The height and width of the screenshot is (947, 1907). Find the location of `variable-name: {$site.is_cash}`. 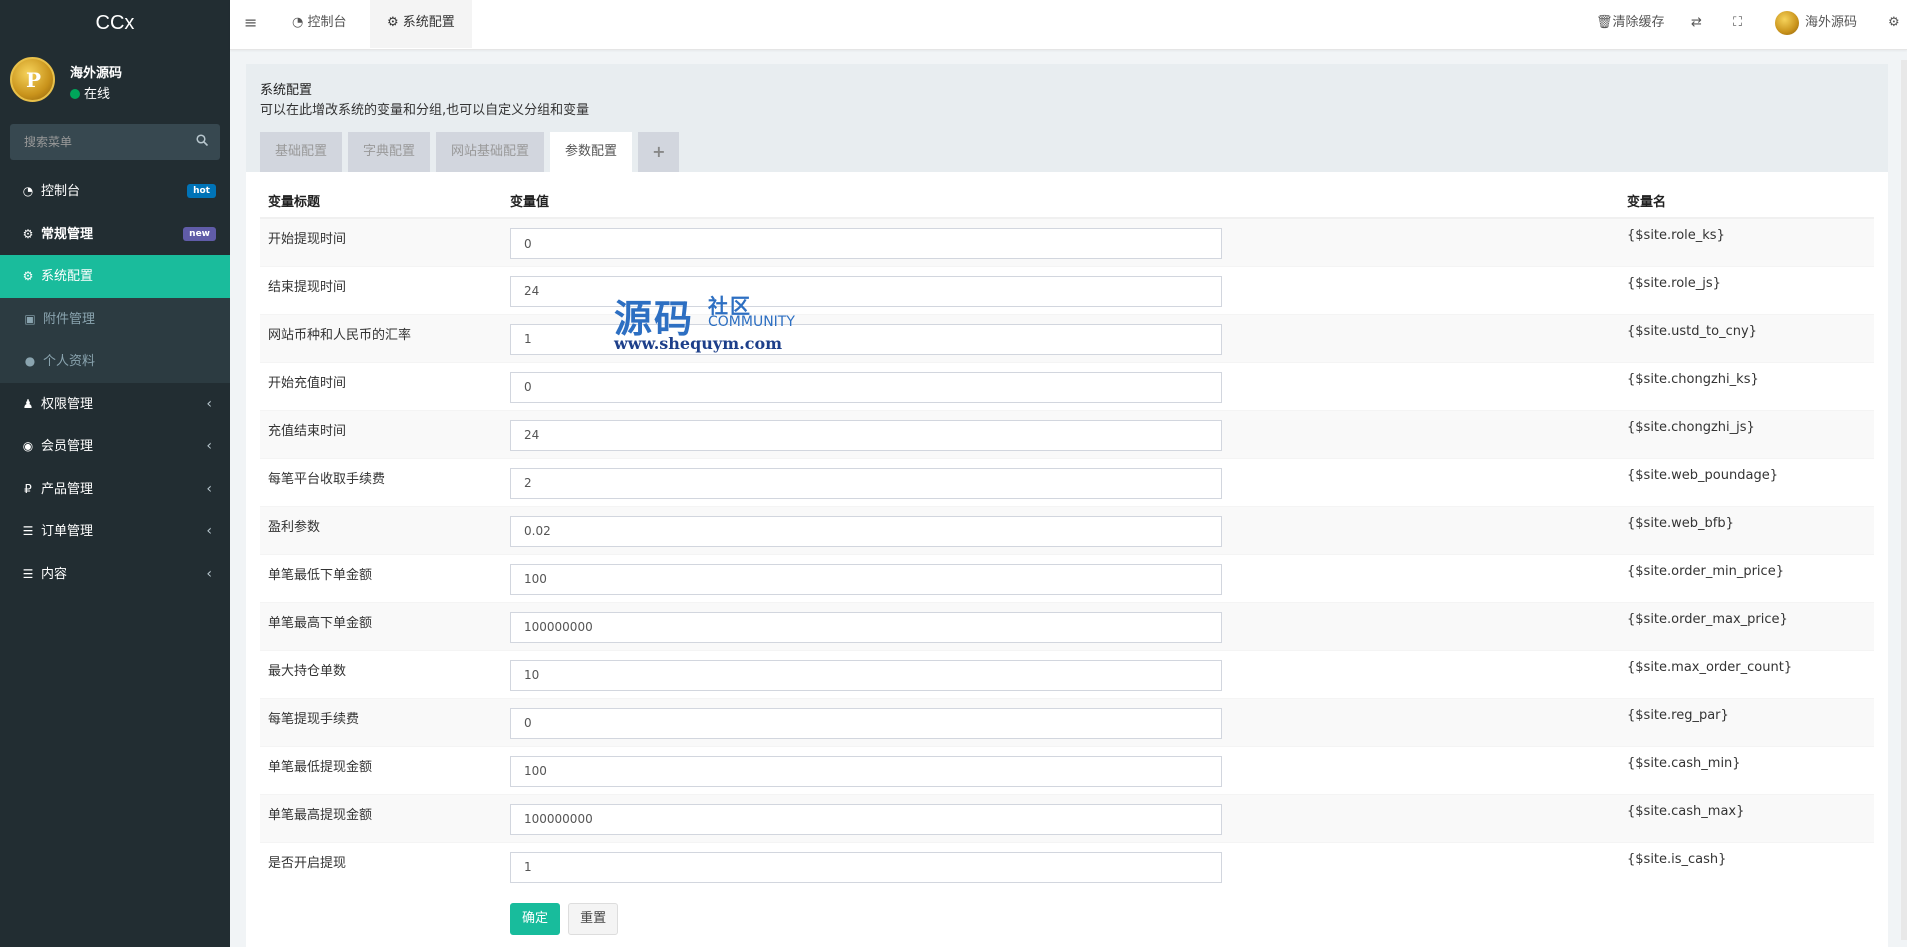

variable-name: {$site.is_cash} is located at coordinates (1746, 865).